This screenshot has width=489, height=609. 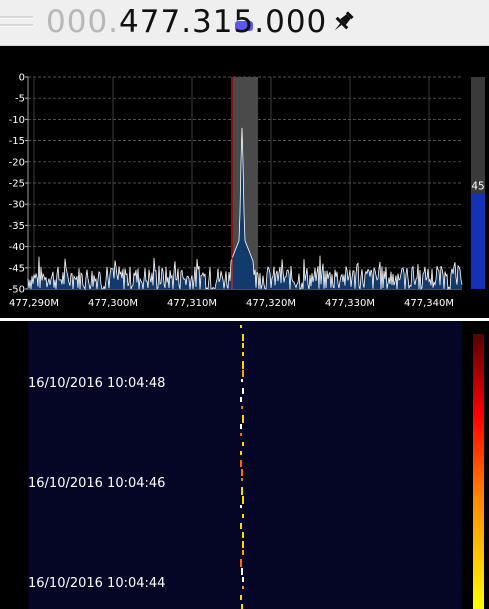 I want to click on frequency-toolbar: 000.477.315.000, so click(x=244, y=23).